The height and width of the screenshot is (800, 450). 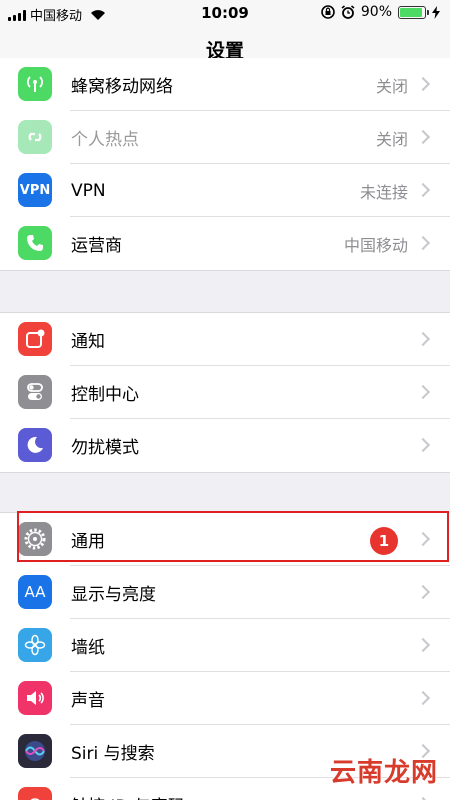 What do you see at coordinates (35, 445) in the screenshot?
I see `moon-icon` at bounding box center [35, 445].